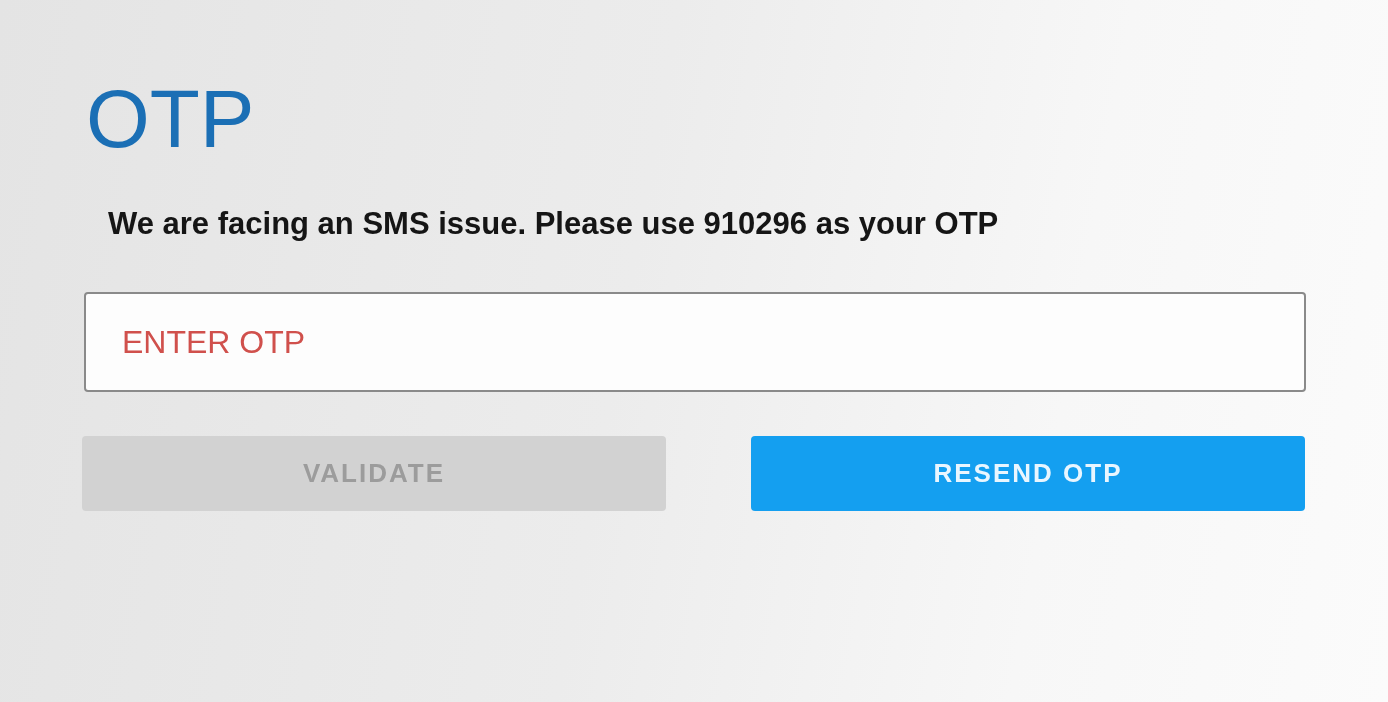  I want to click on otp-input-field: ENTER OTP, so click(695, 342).